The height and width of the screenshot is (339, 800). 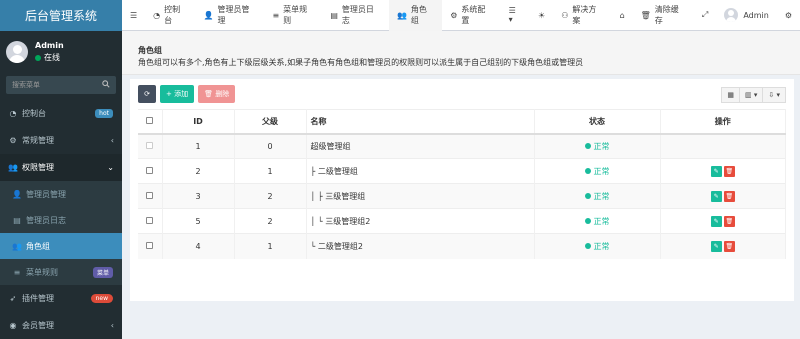 I want to click on search-input: 搜索菜单, so click(x=61, y=85).